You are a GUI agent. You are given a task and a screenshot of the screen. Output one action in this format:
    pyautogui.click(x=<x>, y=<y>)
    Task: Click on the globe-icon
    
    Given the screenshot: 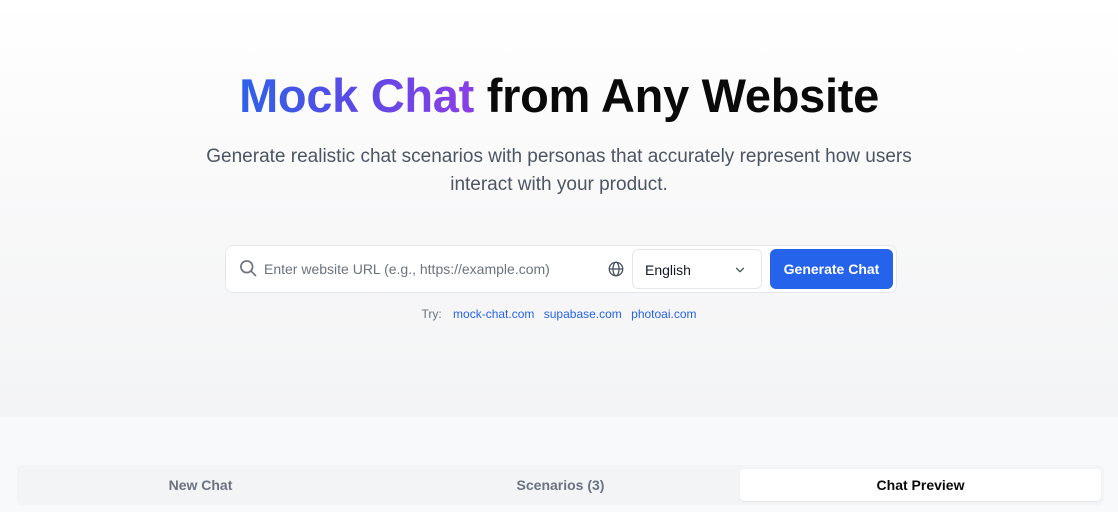 What is the action you would take?
    pyautogui.click(x=616, y=269)
    